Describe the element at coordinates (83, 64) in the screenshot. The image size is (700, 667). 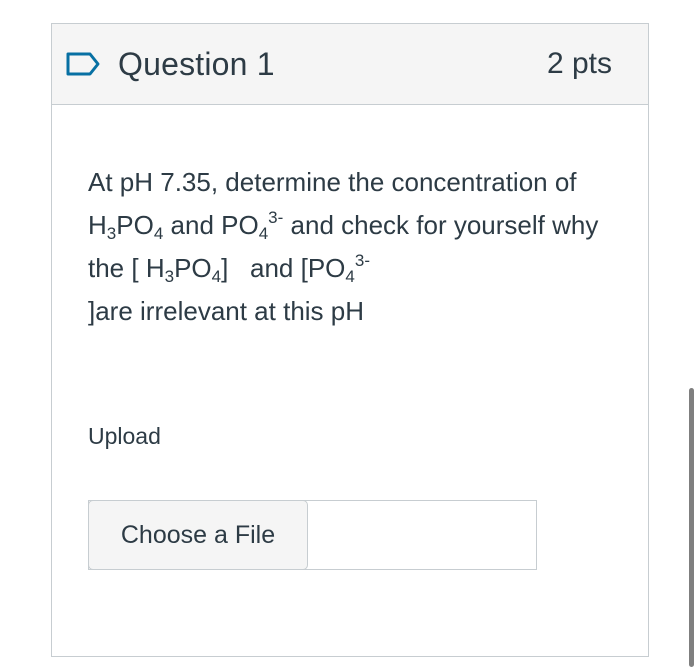
I see `bookmark-flag-icon` at that location.